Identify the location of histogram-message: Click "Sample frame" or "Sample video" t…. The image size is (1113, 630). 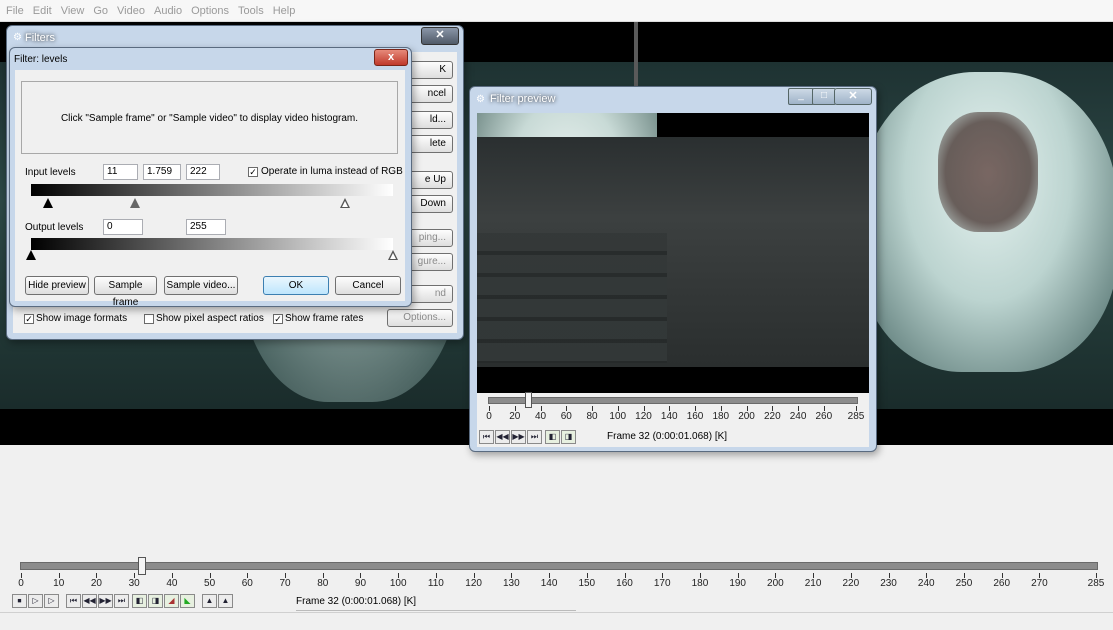
(209, 118).